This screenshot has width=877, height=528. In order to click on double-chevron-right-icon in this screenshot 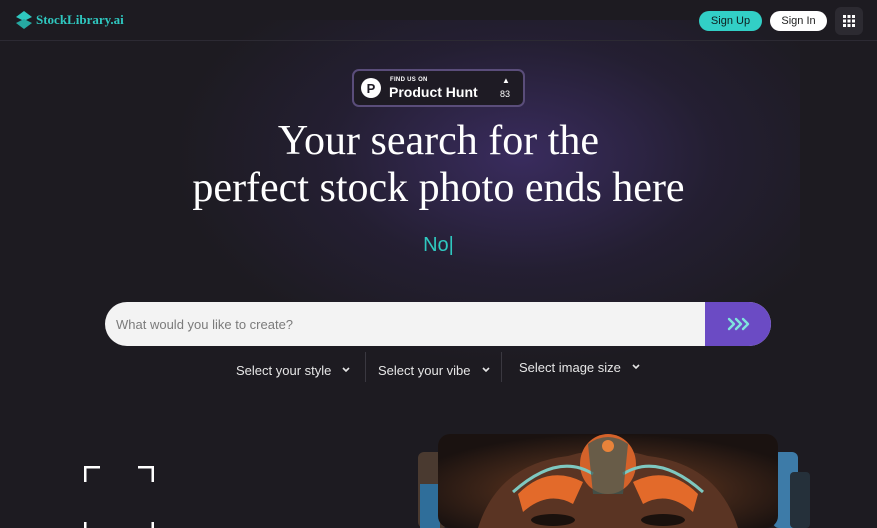, I will do `click(738, 324)`.